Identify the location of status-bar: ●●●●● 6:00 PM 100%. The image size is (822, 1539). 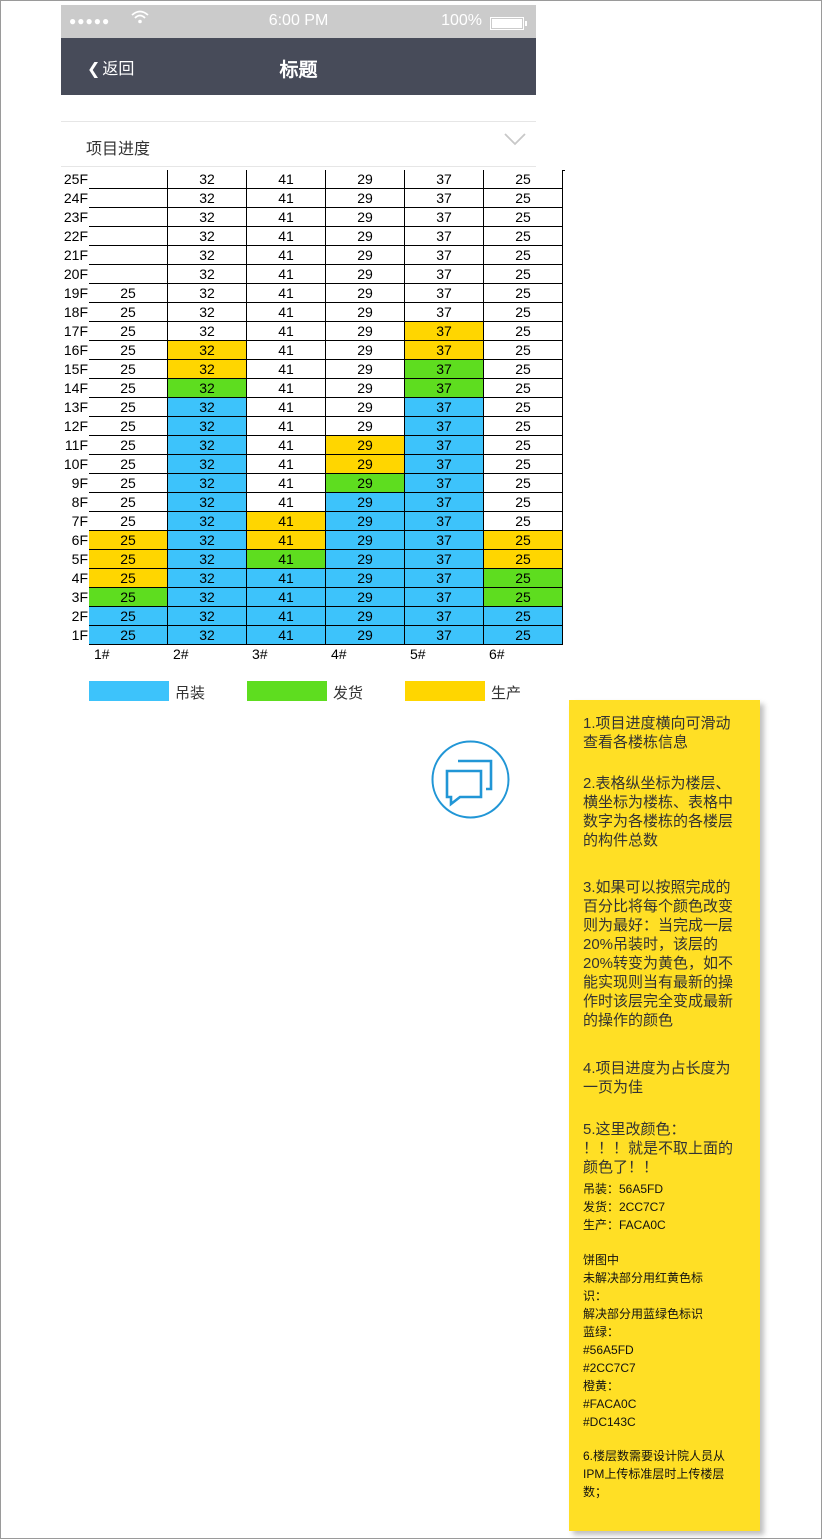
(298, 21).